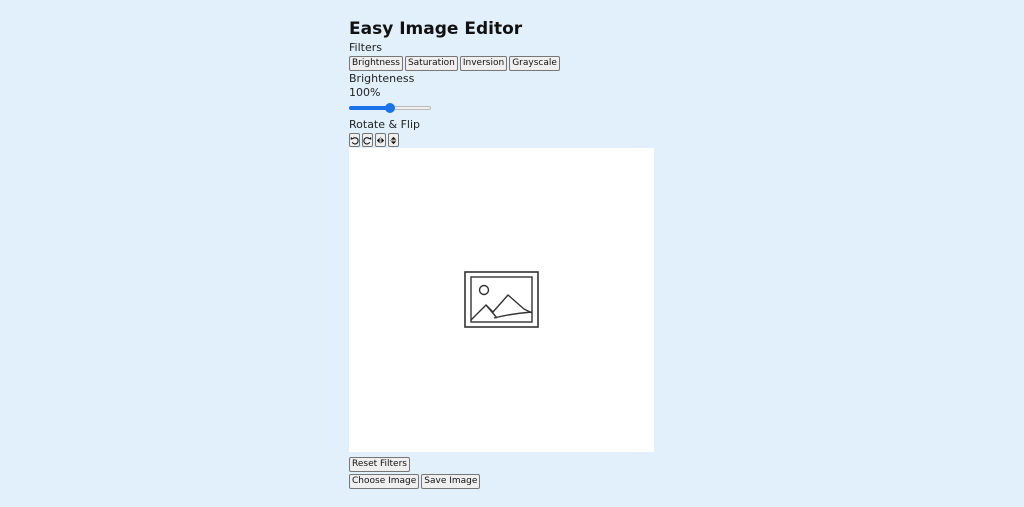 This screenshot has height=507, width=1024. I want to click on slider-thumb, so click(390, 108).